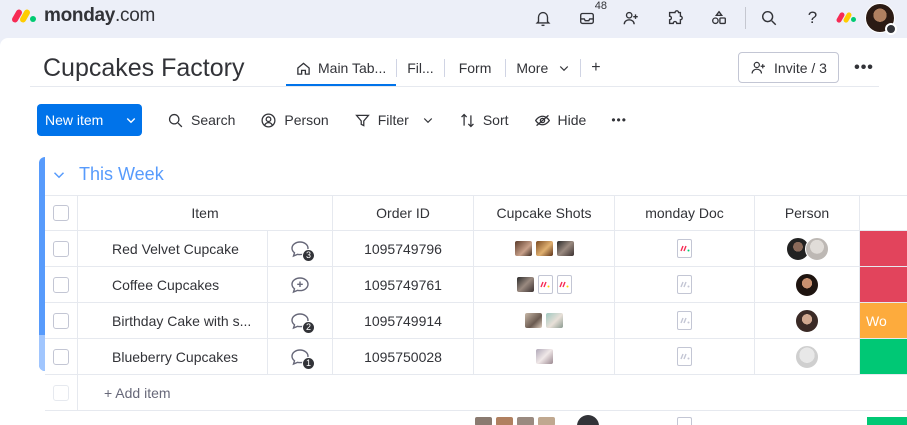  I want to click on table-row: Blueberry Cupcakes 1 1095750028, so click(476, 357).